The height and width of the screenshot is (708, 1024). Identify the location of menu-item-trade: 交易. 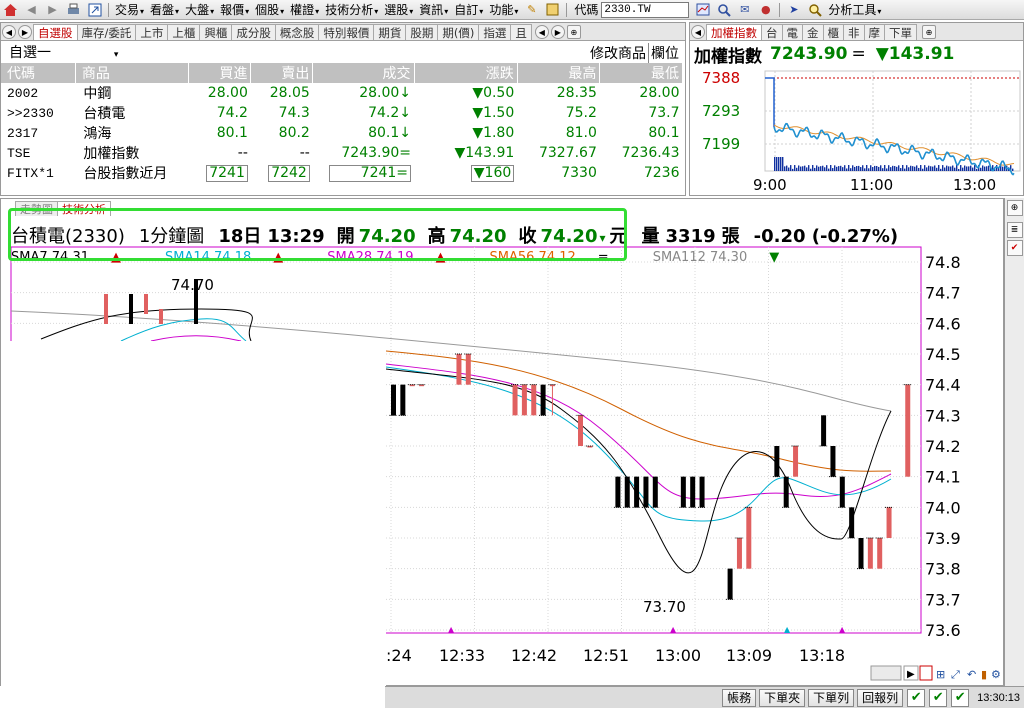
(129, 9).